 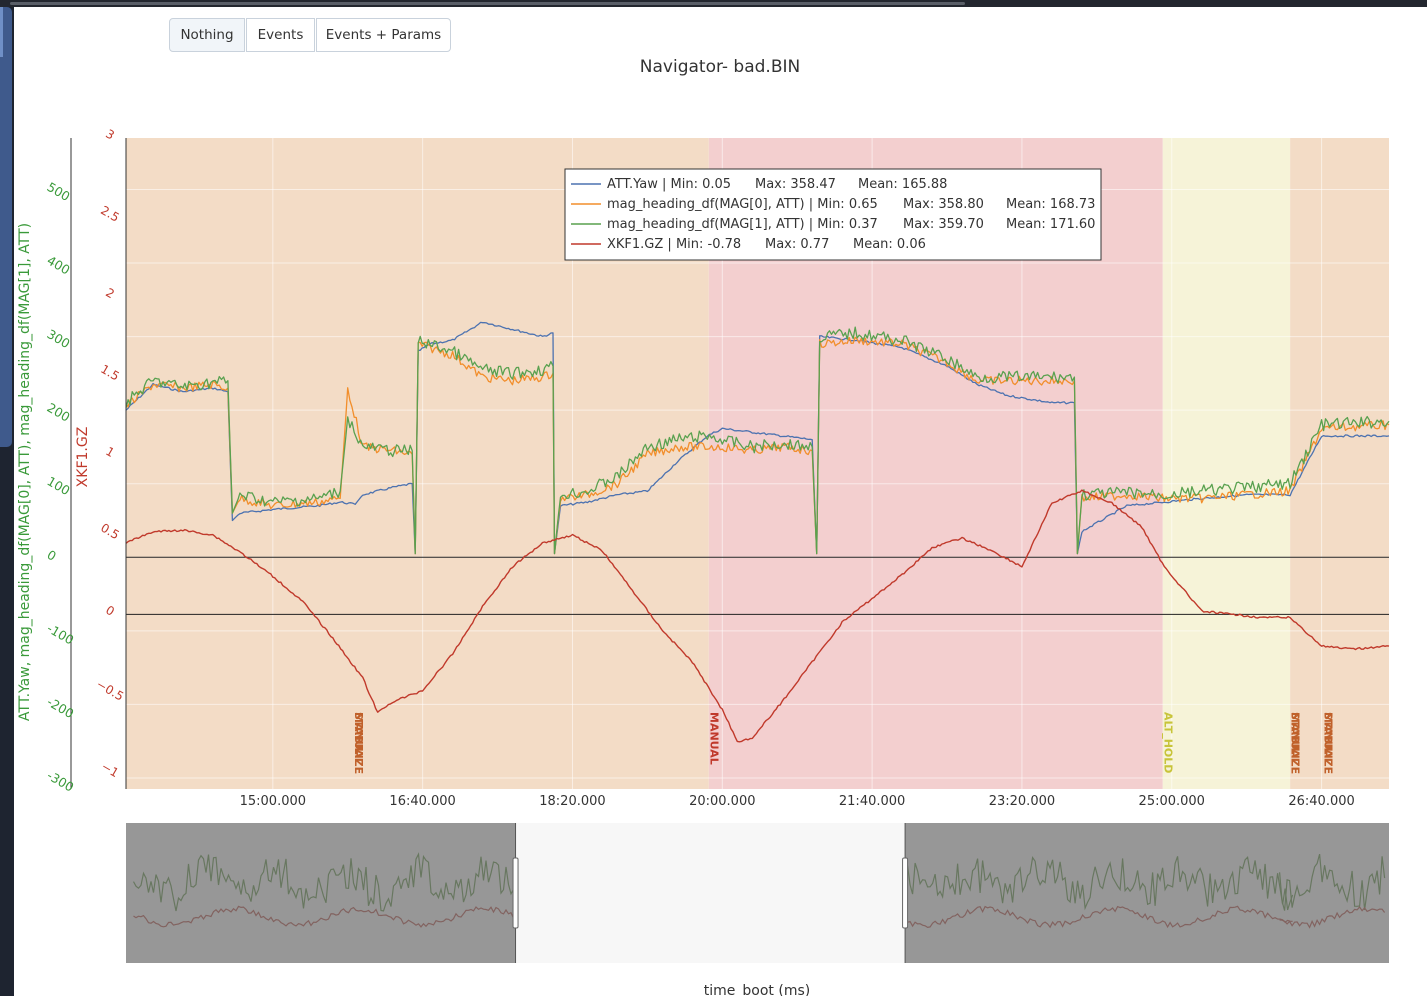 I want to click on y1-tick-label-7: -200, so click(x=61, y=707).